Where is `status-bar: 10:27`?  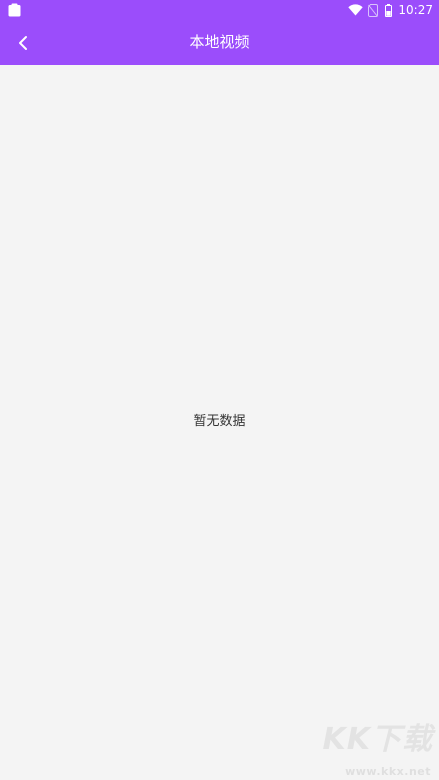
status-bar: 10:27 is located at coordinates (219, 10).